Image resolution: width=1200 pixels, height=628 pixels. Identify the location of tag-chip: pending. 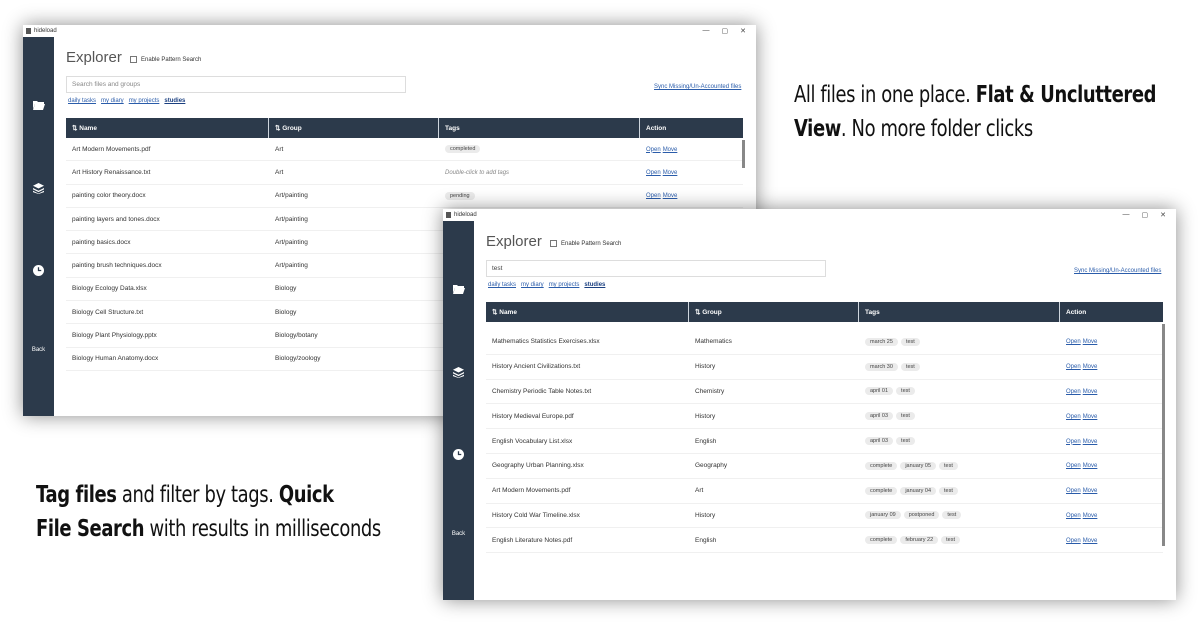
(460, 195).